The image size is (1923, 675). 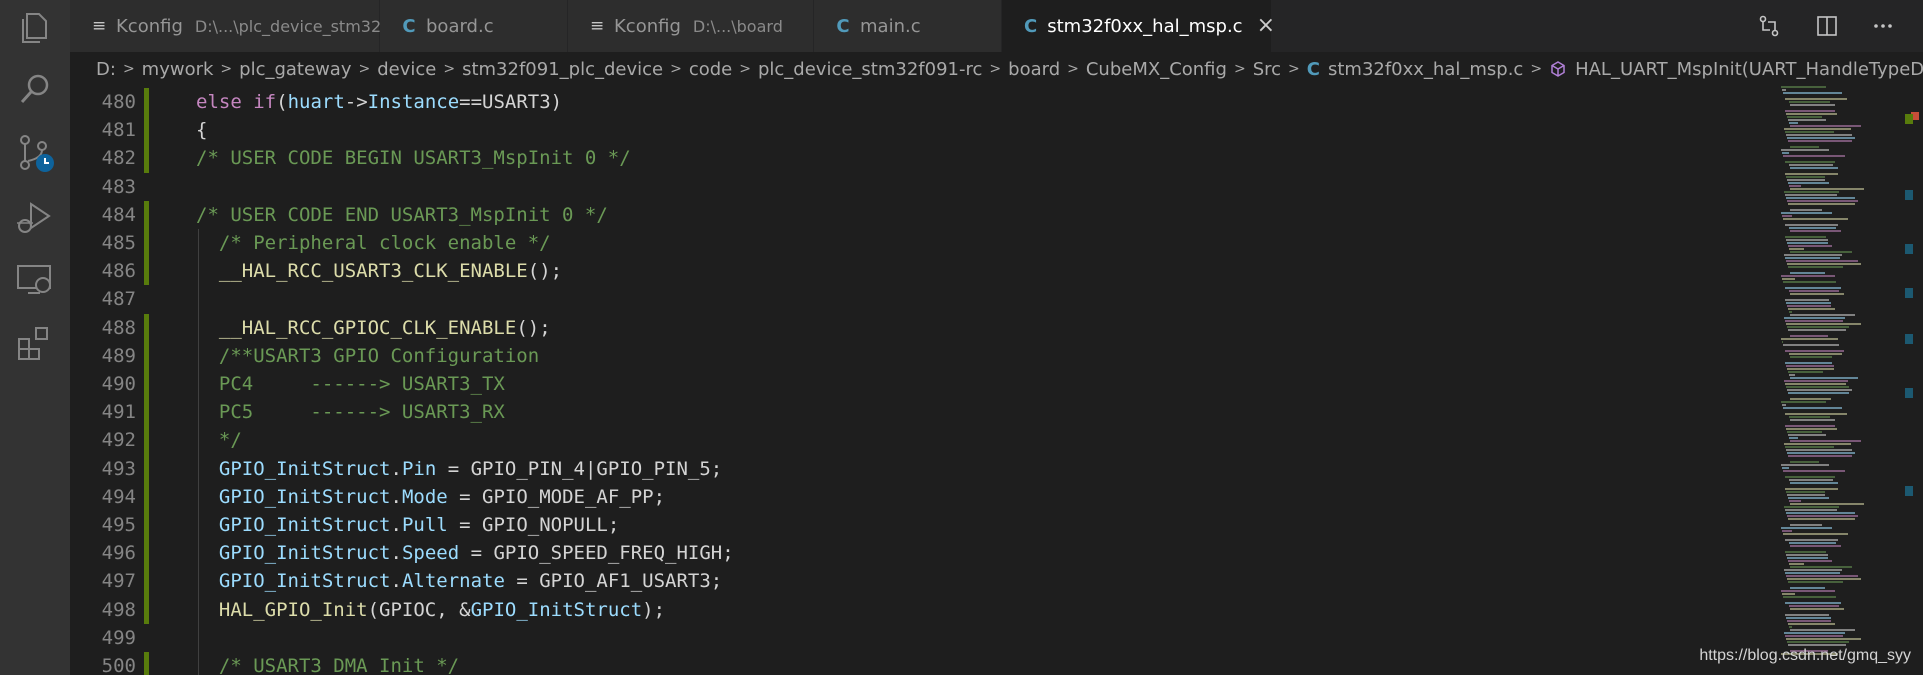 What do you see at coordinates (1769, 26) in the screenshot?
I see `open-changes-icon` at bounding box center [1769, 26].